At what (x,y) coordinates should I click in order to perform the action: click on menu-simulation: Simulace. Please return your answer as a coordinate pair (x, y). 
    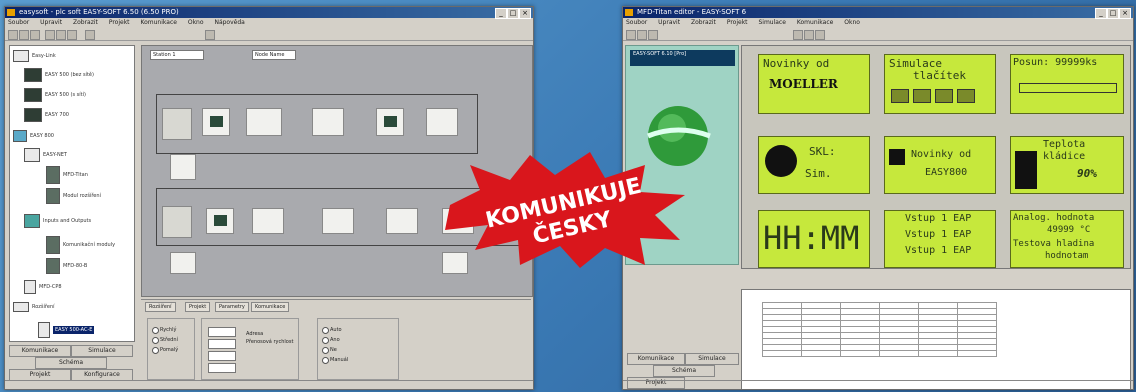
    Looking at the image, I should click on (771, 22).